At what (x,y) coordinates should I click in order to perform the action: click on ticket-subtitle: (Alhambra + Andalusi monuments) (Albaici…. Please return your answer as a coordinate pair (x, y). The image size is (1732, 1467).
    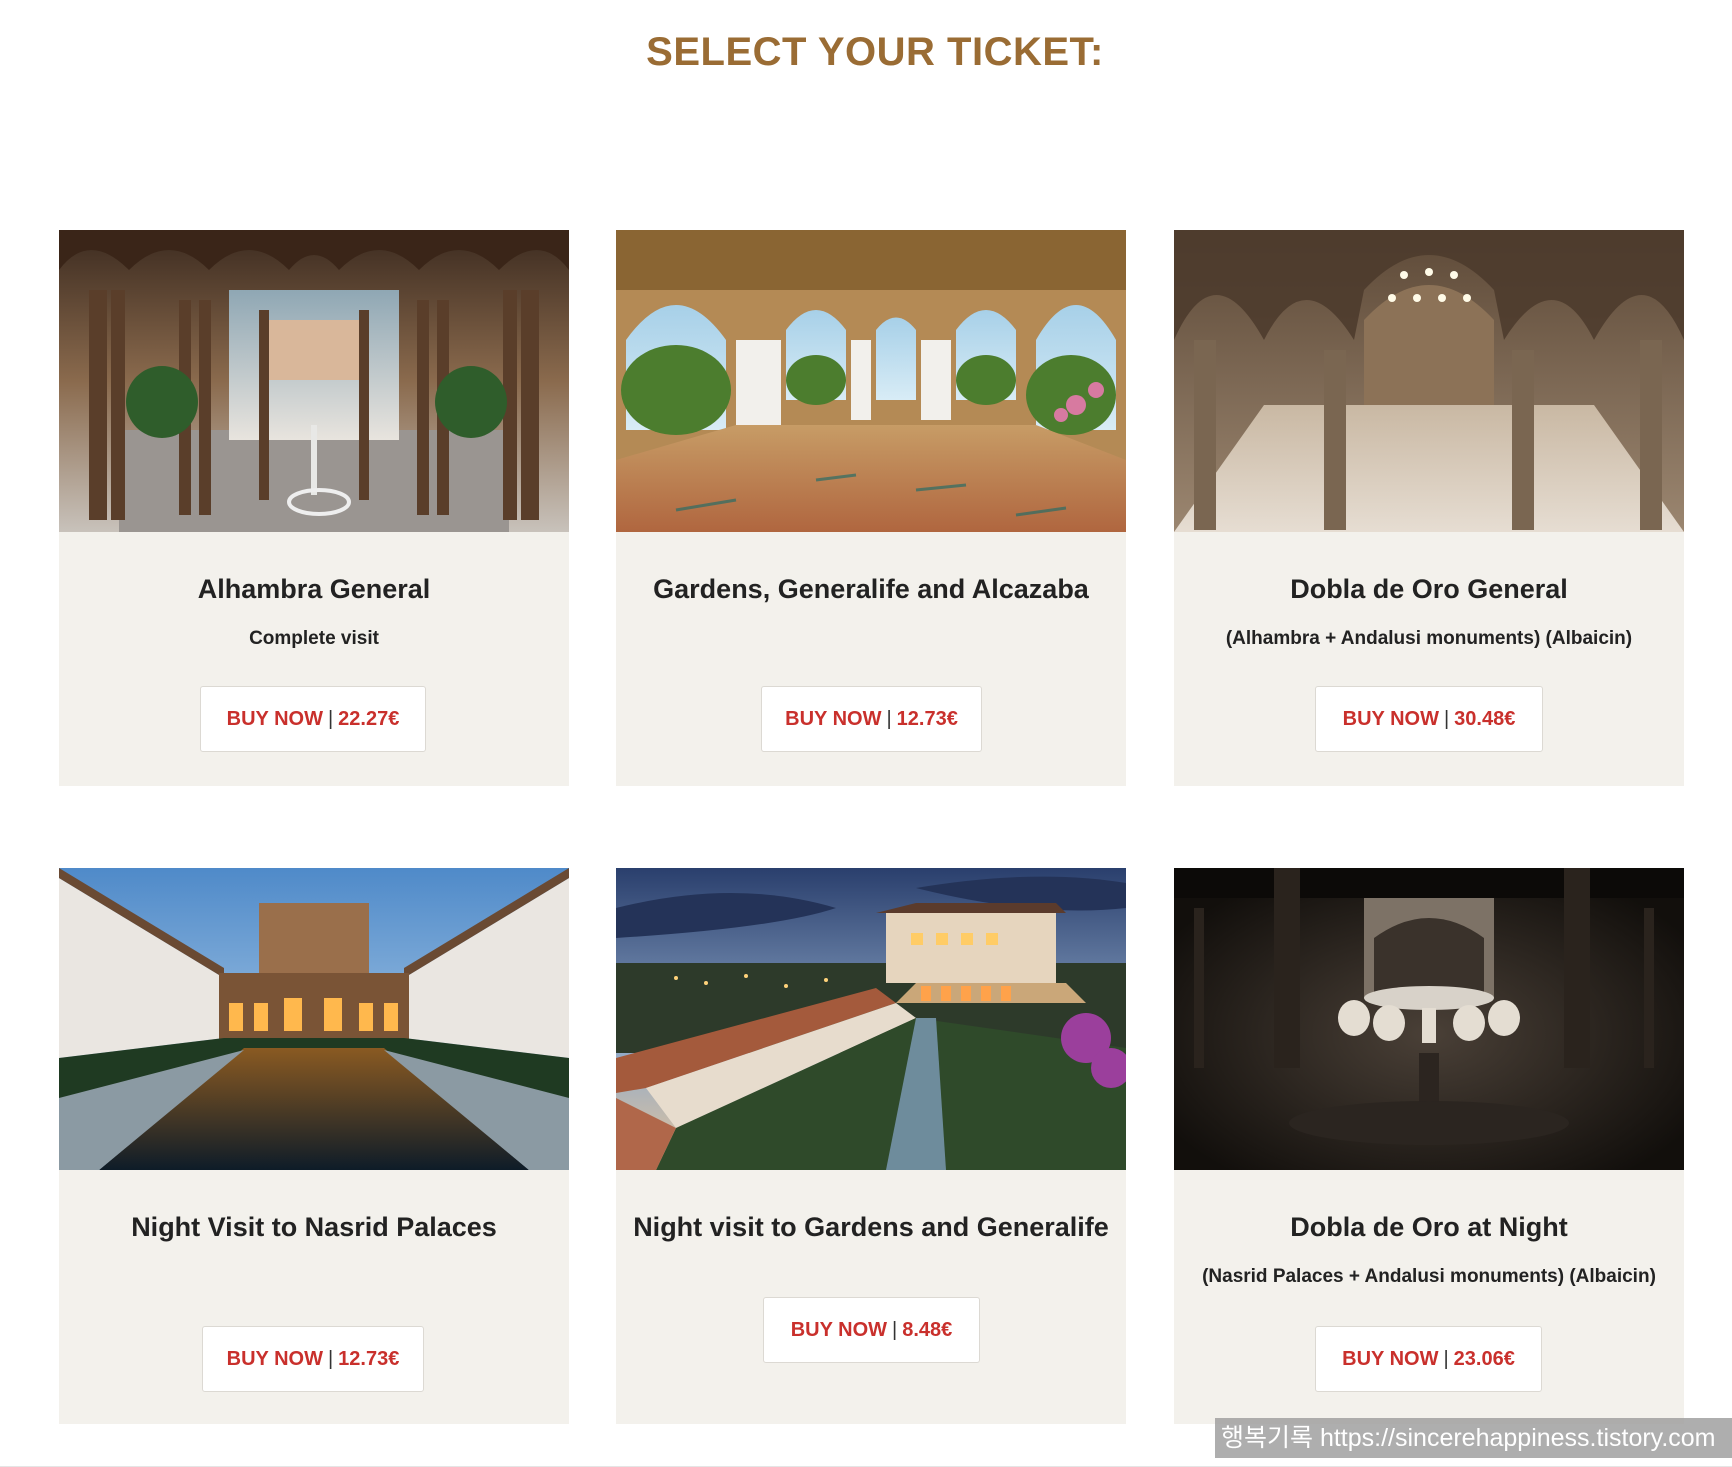
    Looking at the image, I should click on (1429, 638).